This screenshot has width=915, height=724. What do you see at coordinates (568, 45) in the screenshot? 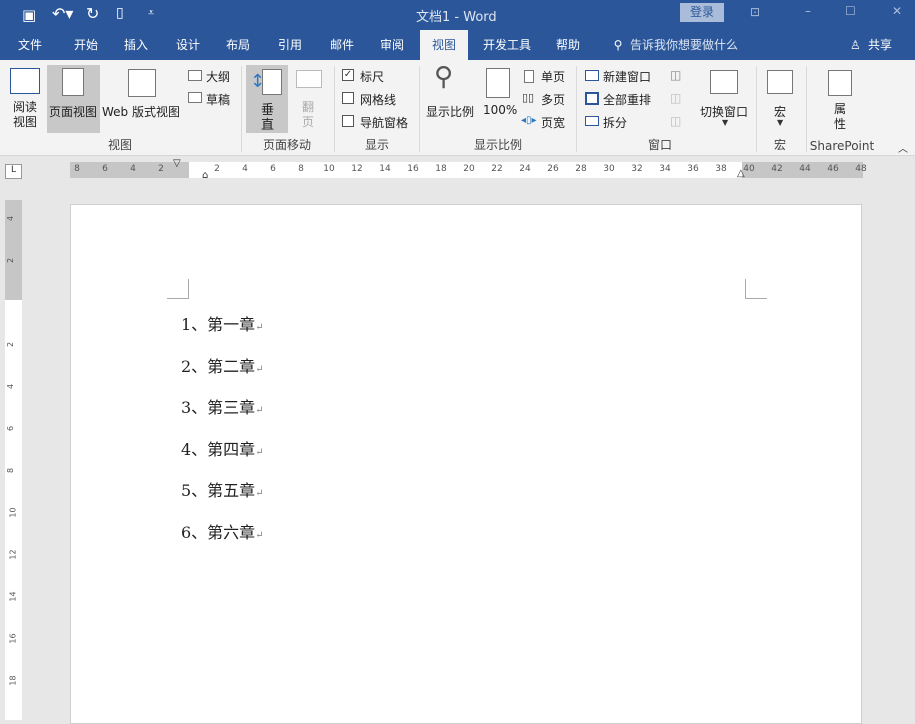
I see `tab-help: 帮助` at bounding box center [568, 45].